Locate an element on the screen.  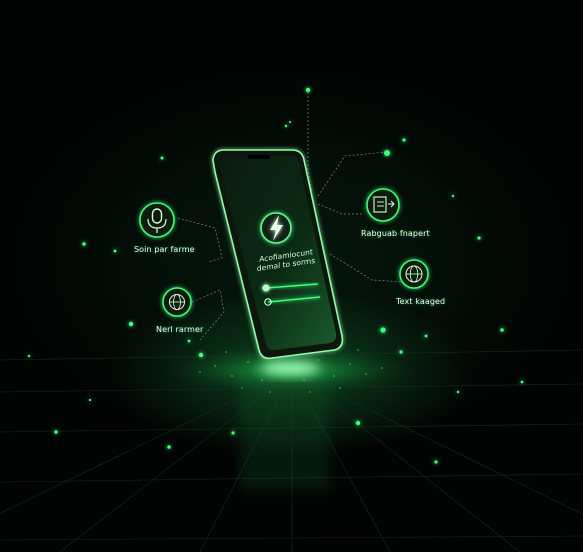
phone-reflection is located at coordinates (285, 435).